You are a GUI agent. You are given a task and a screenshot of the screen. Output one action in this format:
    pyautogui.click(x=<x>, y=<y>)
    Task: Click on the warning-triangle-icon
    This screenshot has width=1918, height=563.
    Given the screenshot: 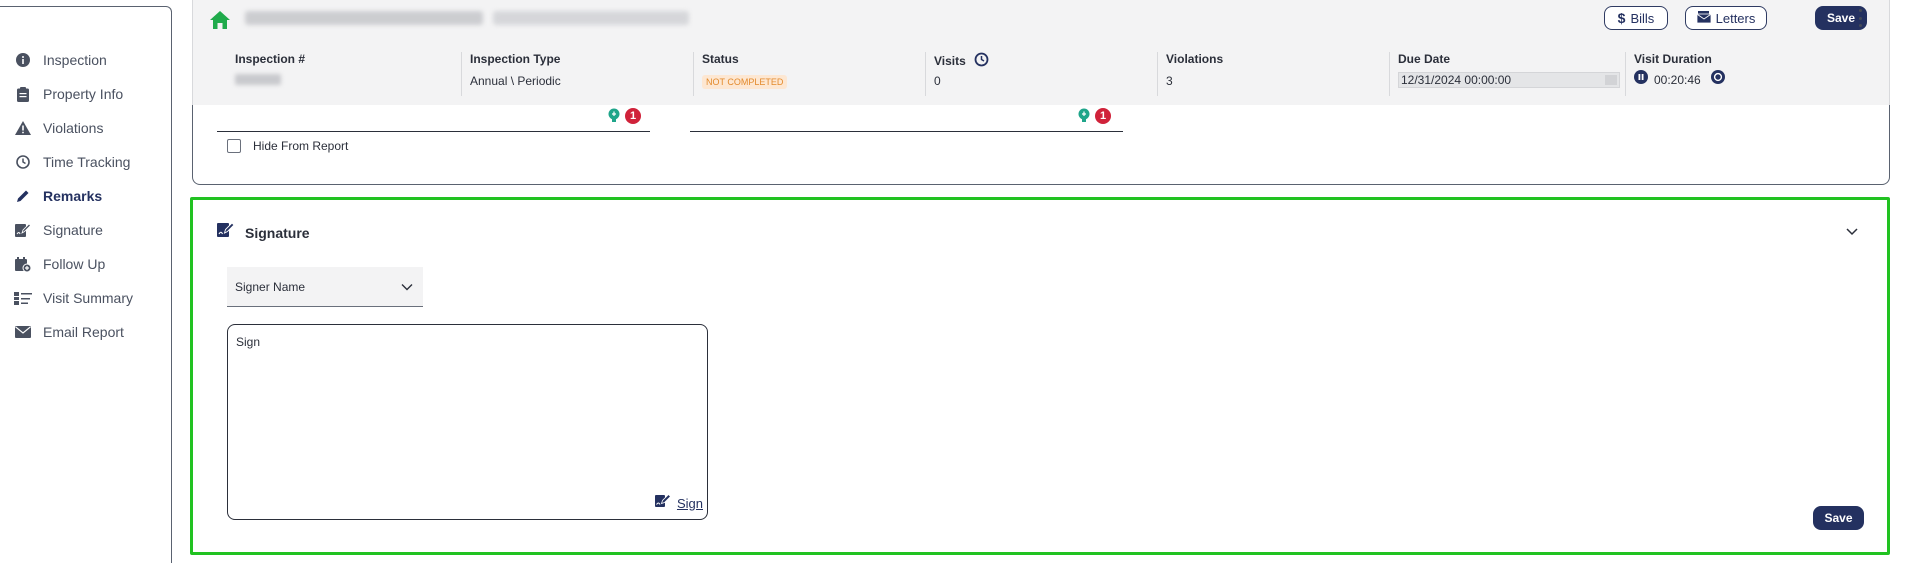 What is the action you would take?
    pyautogui.click(x=23, y=128)
    